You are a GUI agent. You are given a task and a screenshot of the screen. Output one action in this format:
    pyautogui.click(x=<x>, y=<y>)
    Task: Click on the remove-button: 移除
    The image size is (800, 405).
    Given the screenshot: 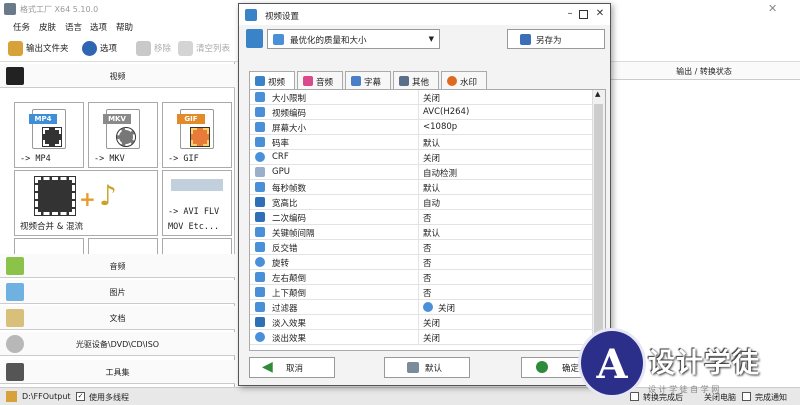 What is the action you would take?
    pyautogui.click(x=153, y=48)
    